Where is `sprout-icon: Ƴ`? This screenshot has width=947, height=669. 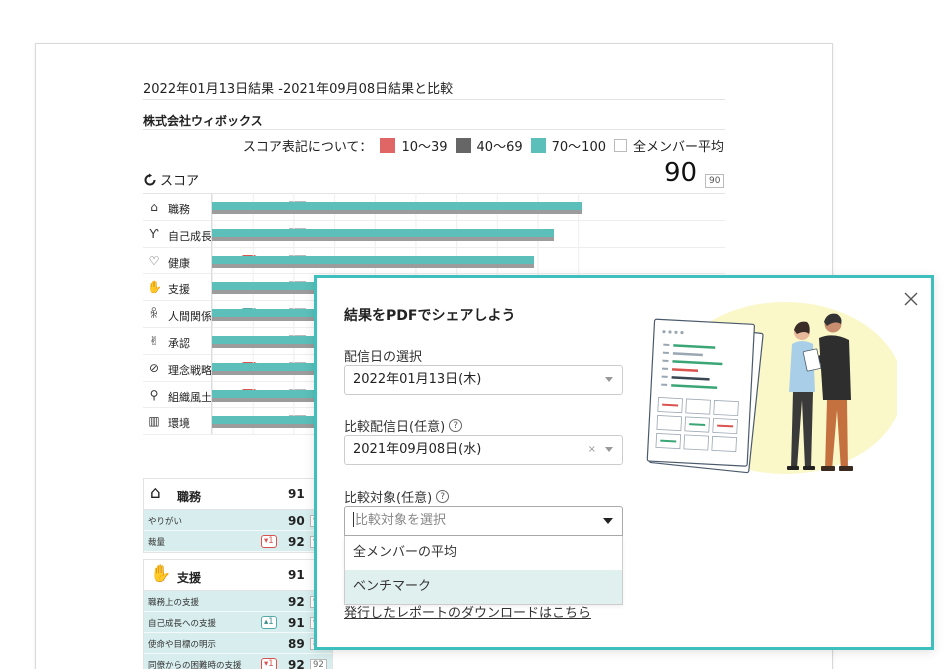
sprout-icon: Ƴ is located at coordinates (154, 233).